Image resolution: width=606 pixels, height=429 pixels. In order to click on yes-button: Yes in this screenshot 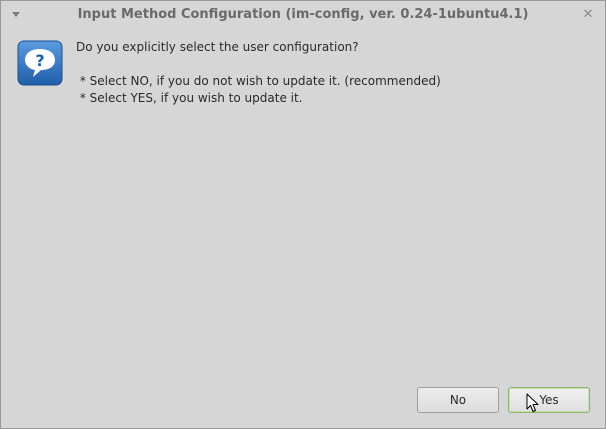, I will do `click(549, 400)`.